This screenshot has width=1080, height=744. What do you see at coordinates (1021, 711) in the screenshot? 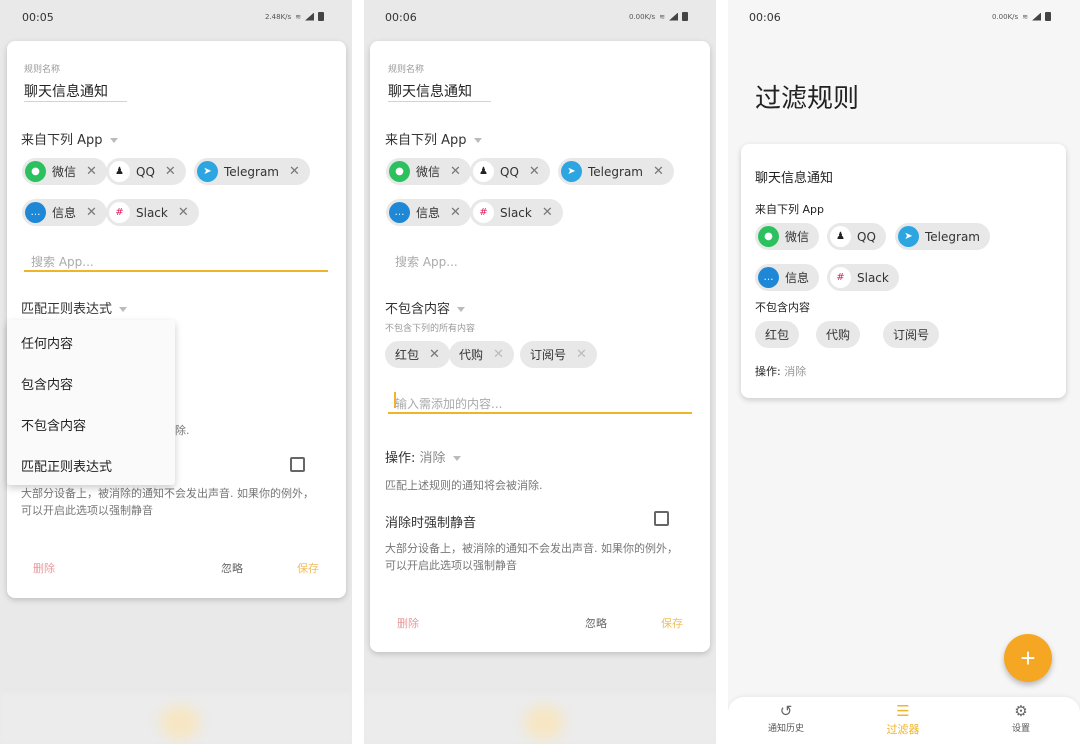
I see `gear-icon: ⚙` at bounding box center [1021, 711].